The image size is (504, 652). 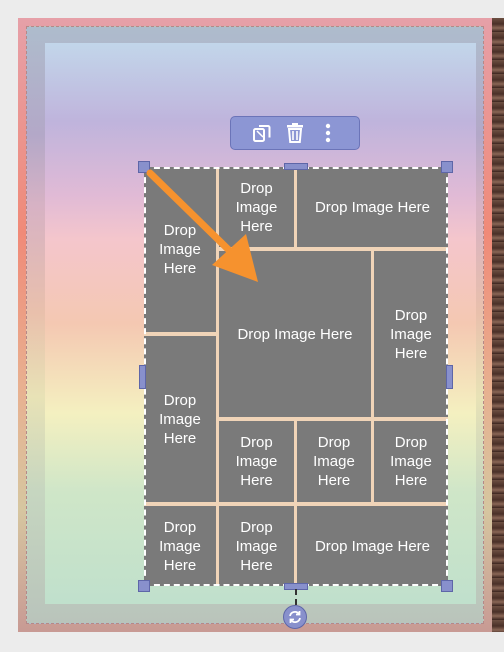 I want to click on resize-handle-left, so click(x=142, y=377).